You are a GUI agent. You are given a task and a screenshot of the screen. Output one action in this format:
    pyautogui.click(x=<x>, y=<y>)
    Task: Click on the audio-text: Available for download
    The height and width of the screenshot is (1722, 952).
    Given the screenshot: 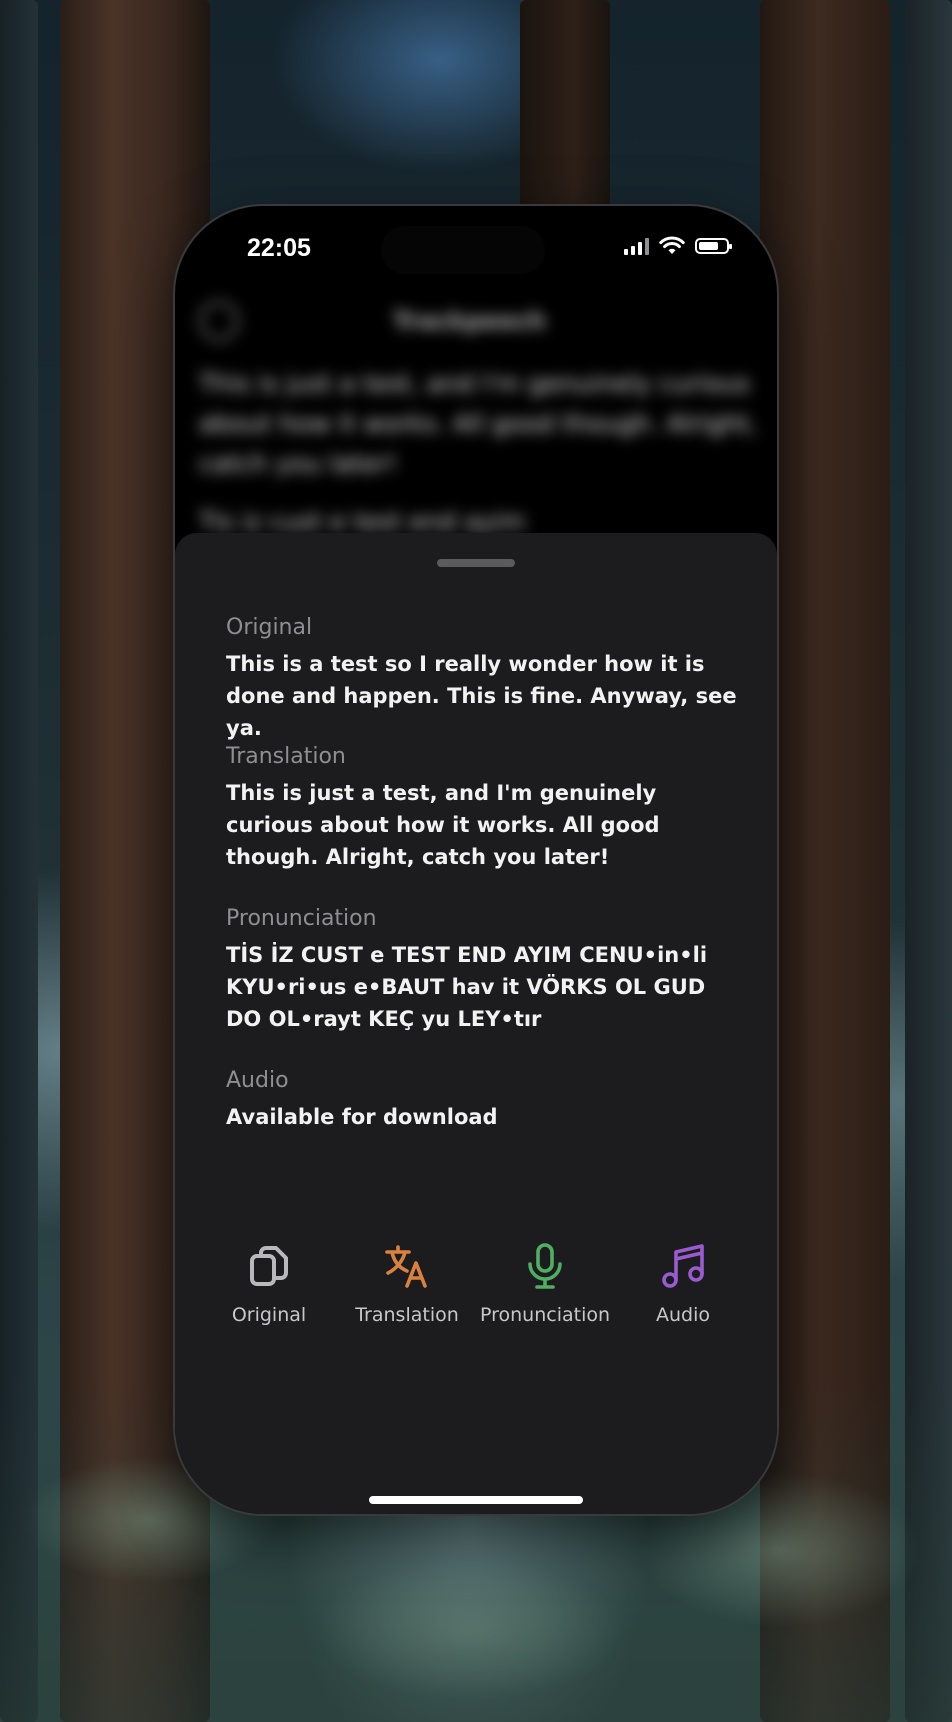 What is the action you would take?
    pyautogui.click(x=362, y=1117)
    